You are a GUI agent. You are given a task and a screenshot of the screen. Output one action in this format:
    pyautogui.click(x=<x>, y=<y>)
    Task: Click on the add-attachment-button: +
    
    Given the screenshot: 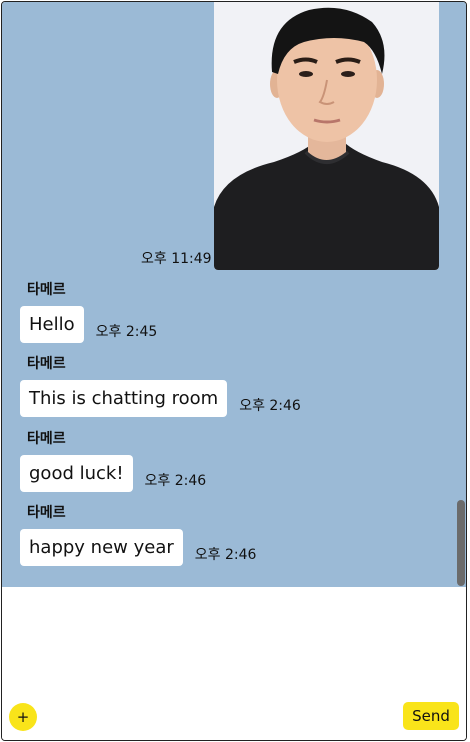 What is the action you would take?
    pyautogui.click(x=23, y=717)
    